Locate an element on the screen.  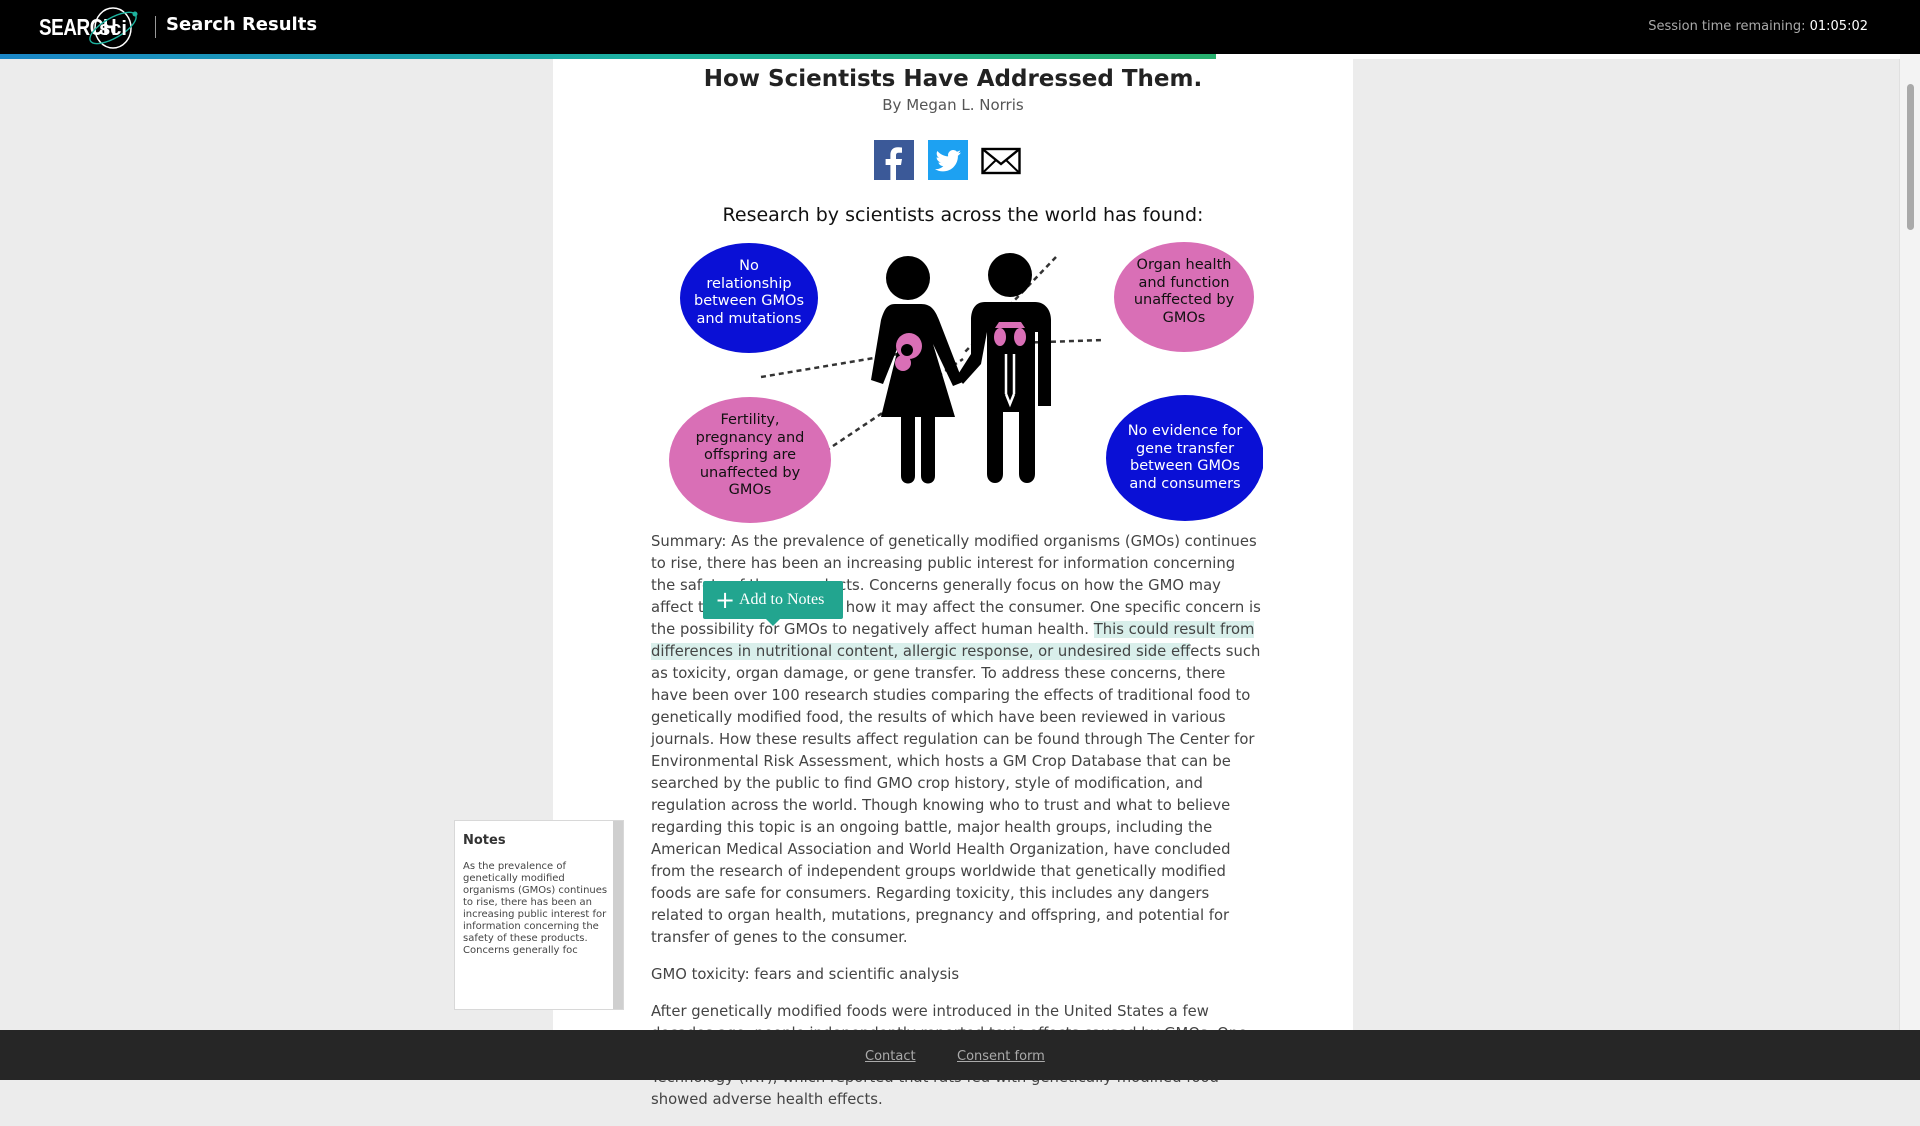
task-progress-bar is located at coordinates (950, 56).